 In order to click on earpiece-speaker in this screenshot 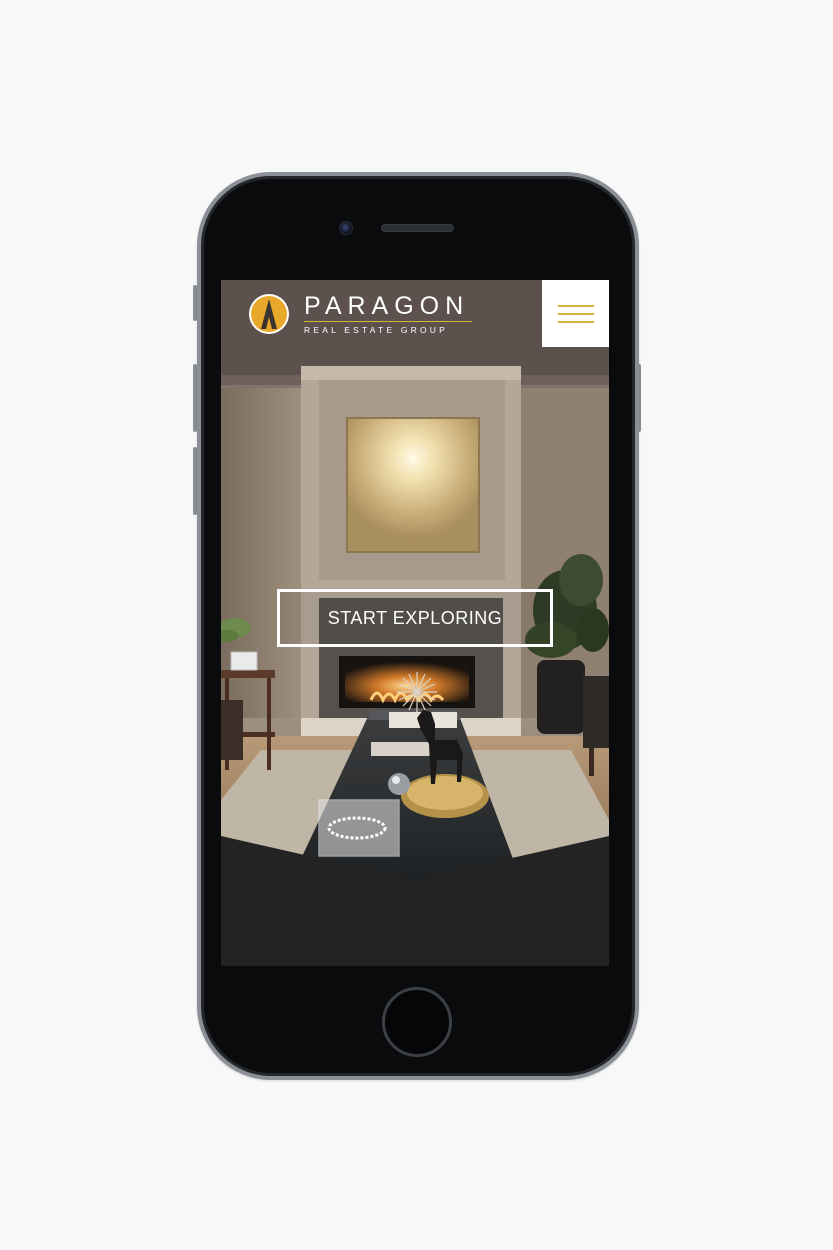, I will do `click(417, 228)`.